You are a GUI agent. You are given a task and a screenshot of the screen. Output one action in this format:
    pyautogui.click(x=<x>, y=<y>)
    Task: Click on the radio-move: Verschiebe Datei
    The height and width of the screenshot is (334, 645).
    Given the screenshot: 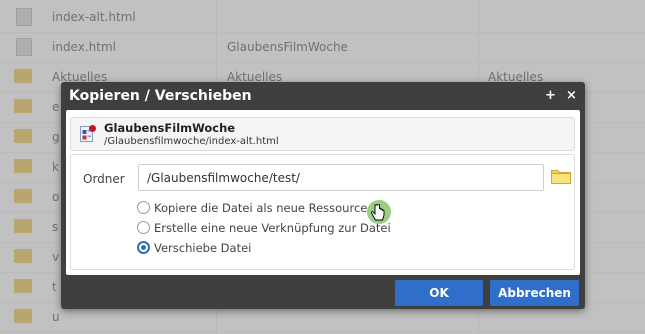 What is the action you would take?
    pyautogui.click(x=194, y=248)
    